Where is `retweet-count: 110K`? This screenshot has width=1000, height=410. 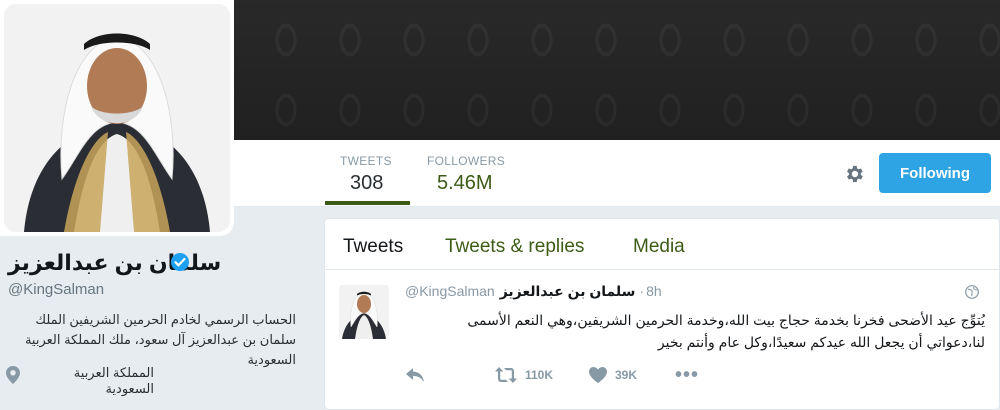 retweet-count: 110K is located at coordinates (539, 375).